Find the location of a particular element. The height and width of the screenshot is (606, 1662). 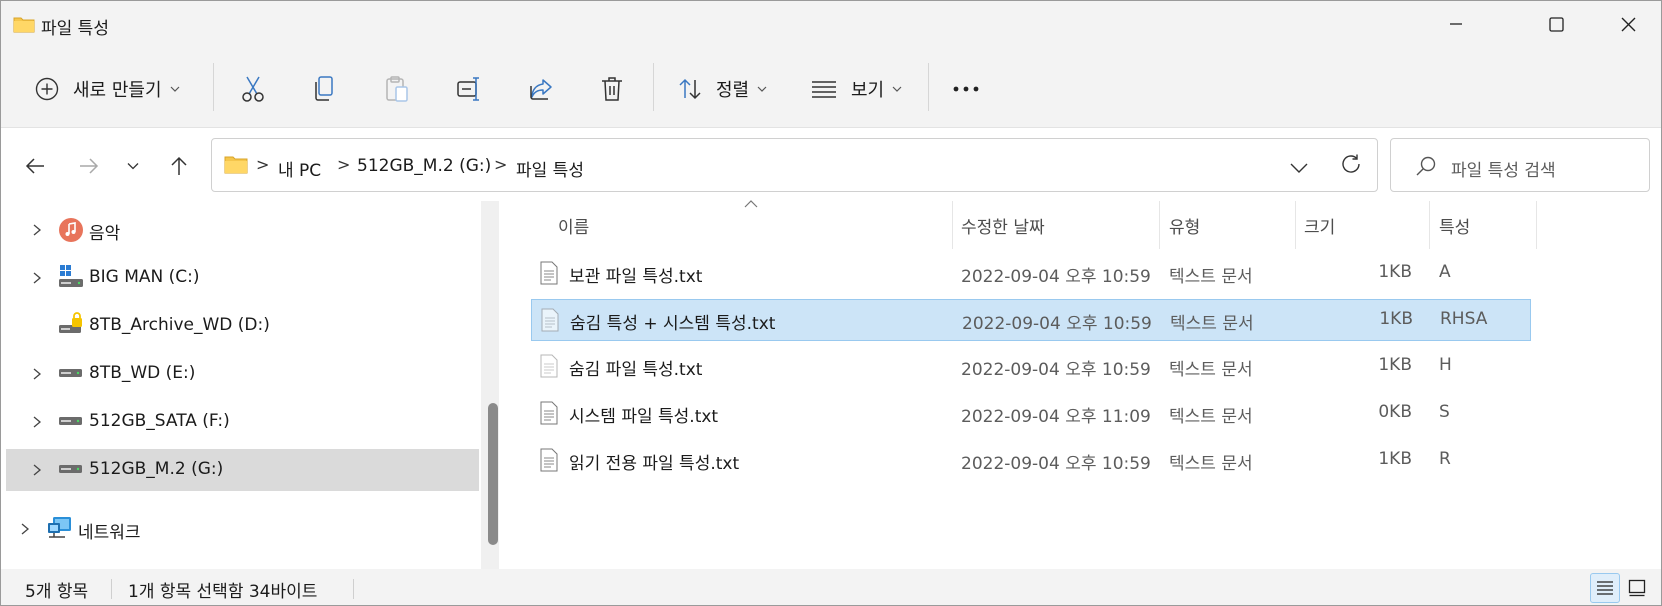

column-header-attributes: 특성 is located at coordinates (1454, 225).